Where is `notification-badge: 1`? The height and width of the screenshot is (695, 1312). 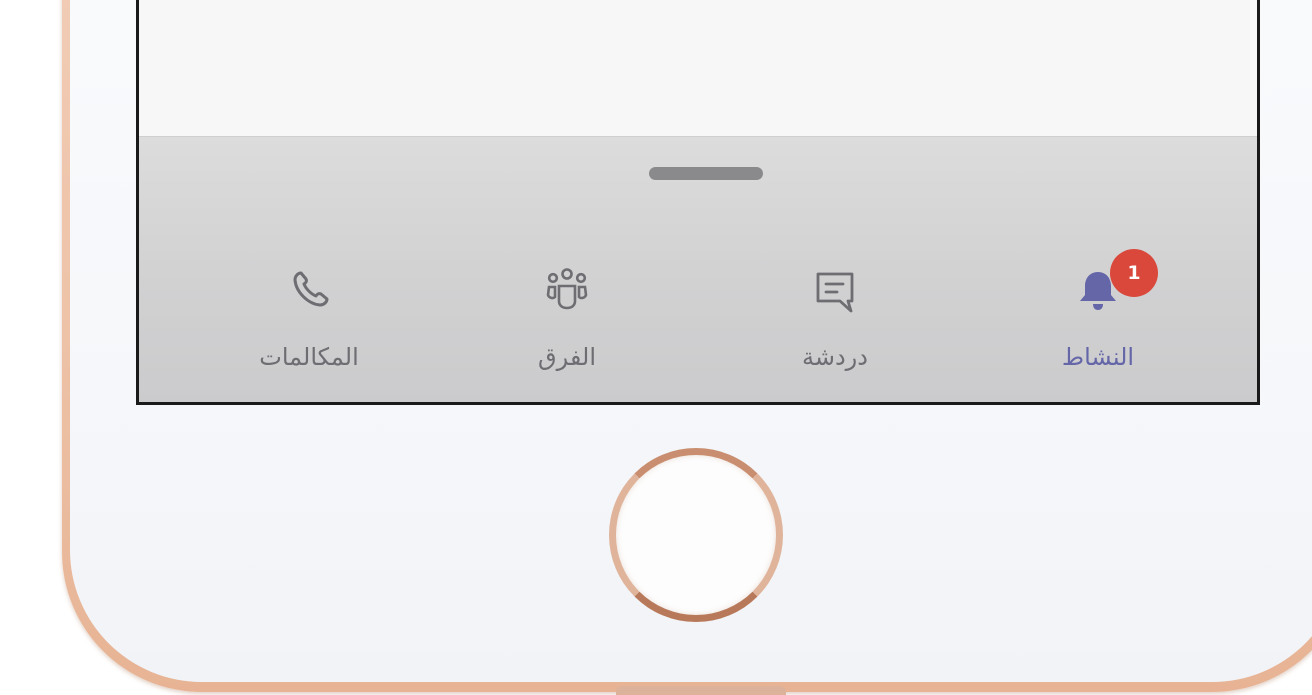
notification-badge: 1 is located at coordinates (1134, 273).